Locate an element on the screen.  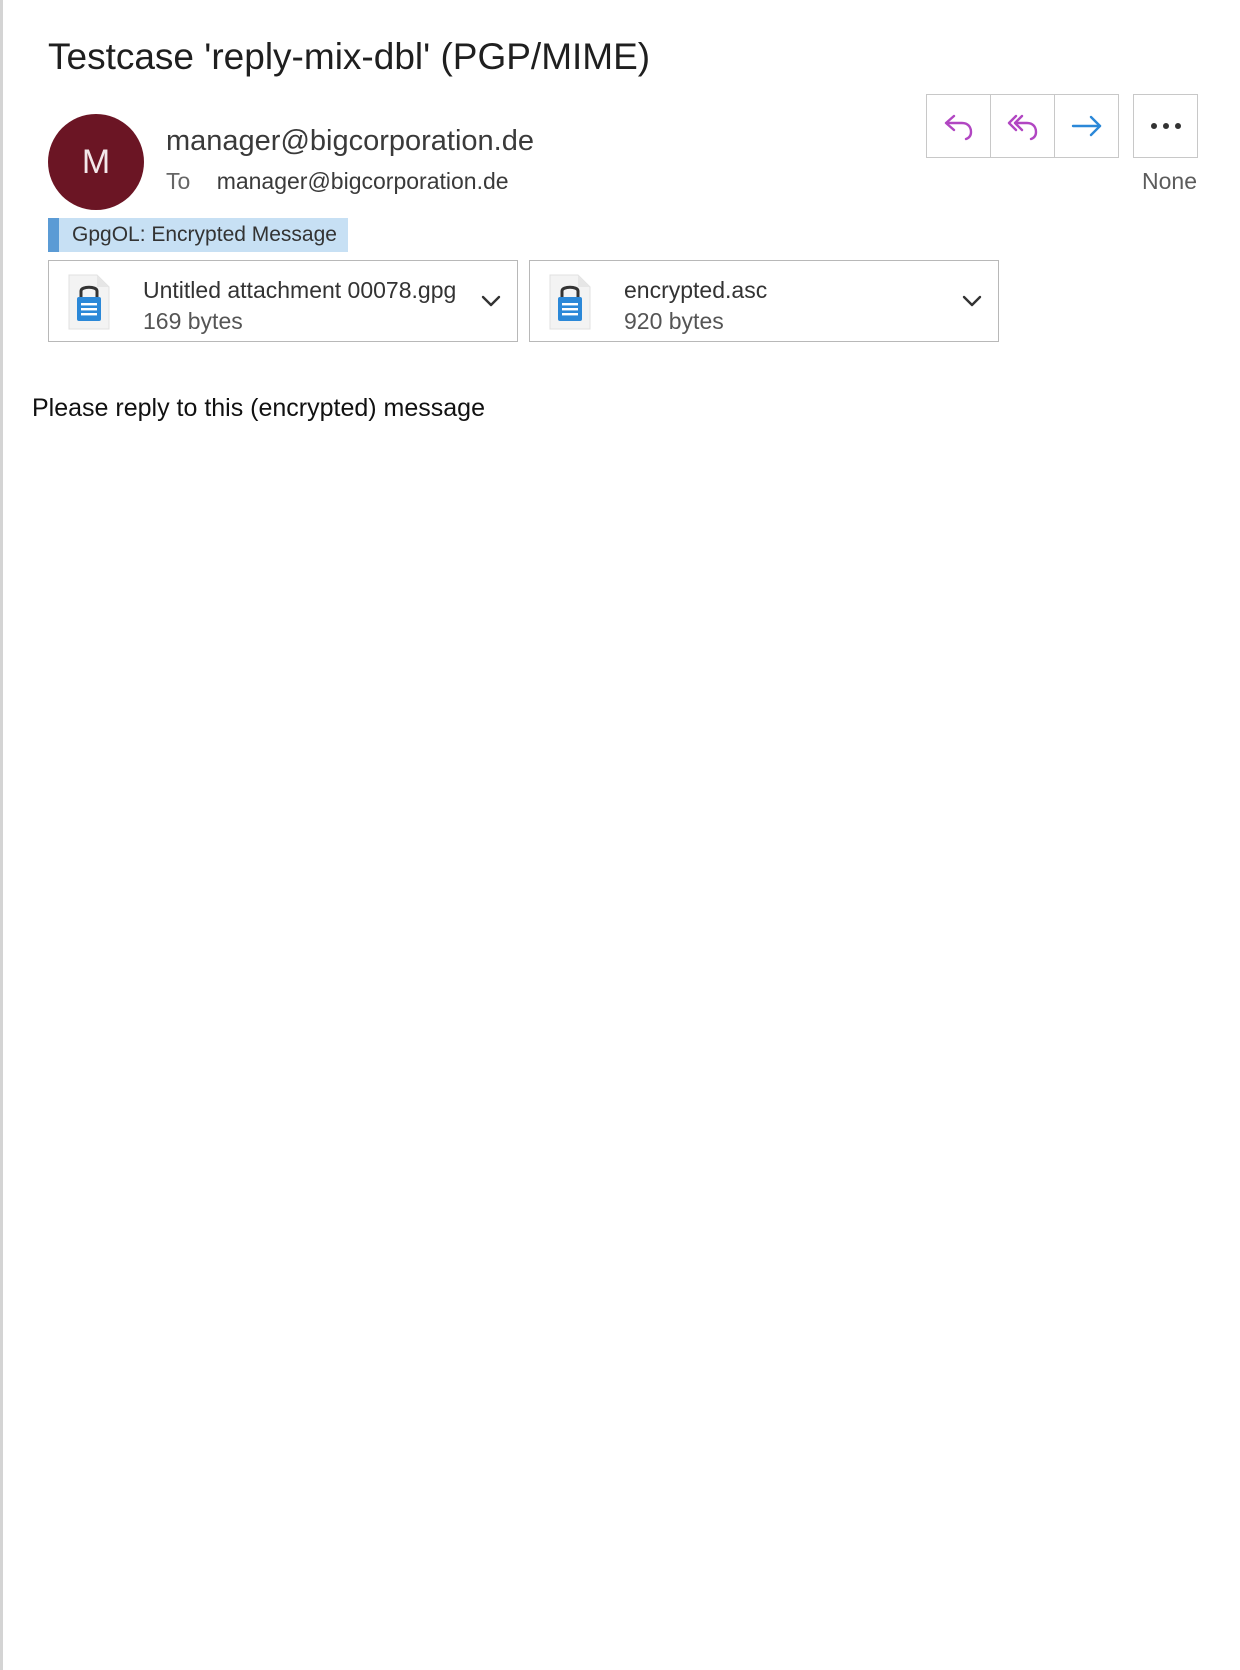
forward-button is located at coordinates (1086, 126).